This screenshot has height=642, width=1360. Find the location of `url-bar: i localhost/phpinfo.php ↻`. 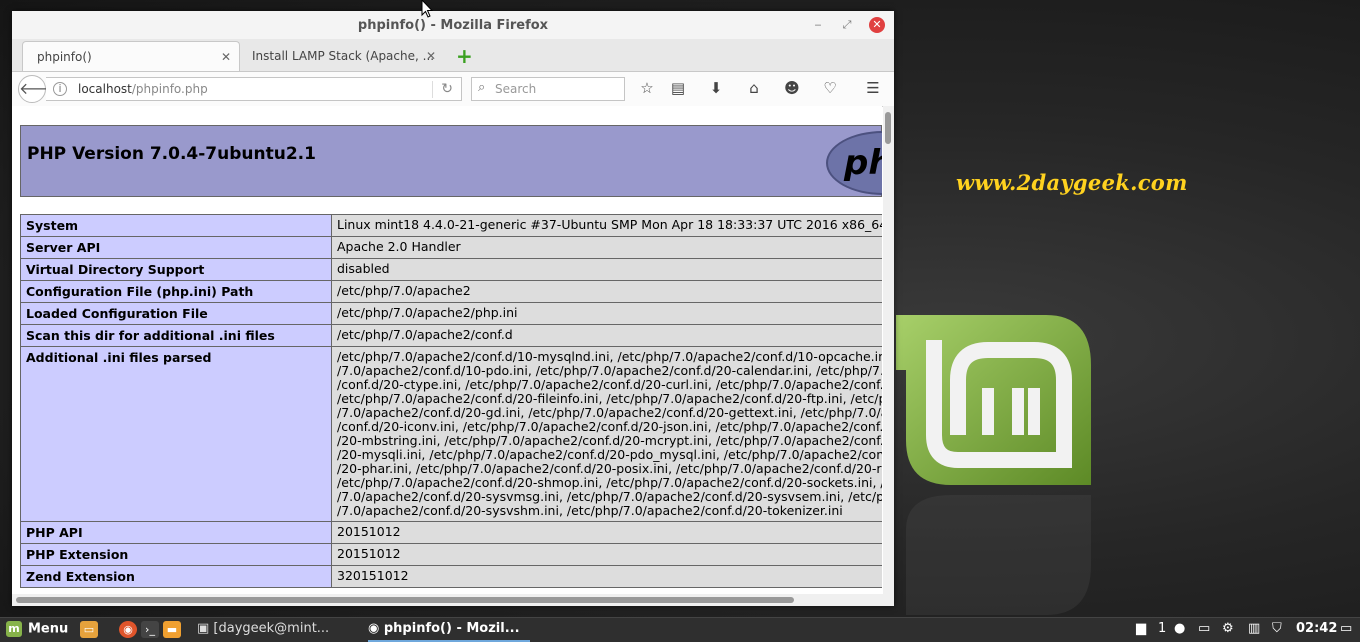

url-bar: i localhost/phpinfo.php ↻ is located at coordinates (254, 89).